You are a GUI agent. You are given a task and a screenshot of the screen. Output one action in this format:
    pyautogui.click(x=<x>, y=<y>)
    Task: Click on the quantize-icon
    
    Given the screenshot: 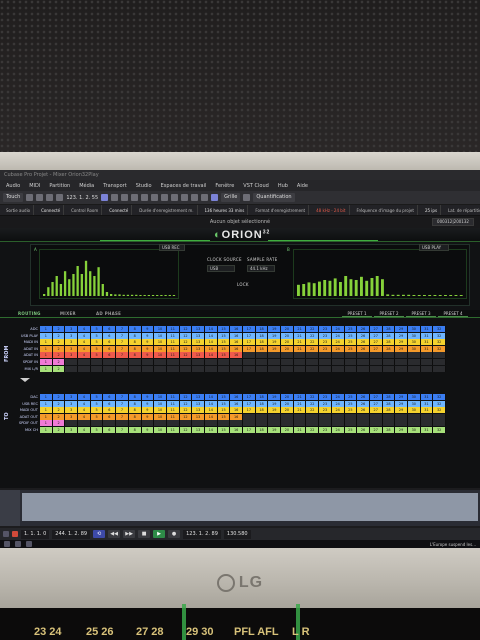 What is the action you would take?
    pyautogui.click(x=247, y=197)
    